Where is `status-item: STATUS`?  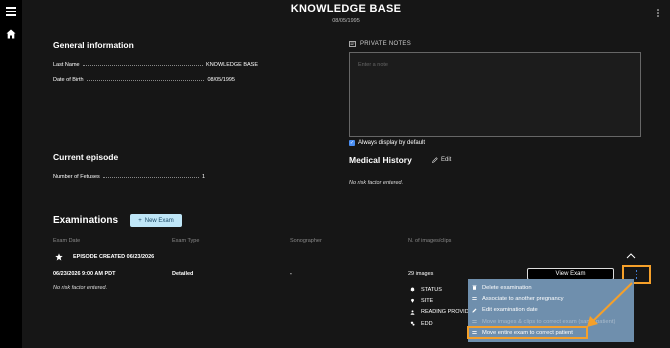
status-item: STATUS is located at coordinates (441, 289).